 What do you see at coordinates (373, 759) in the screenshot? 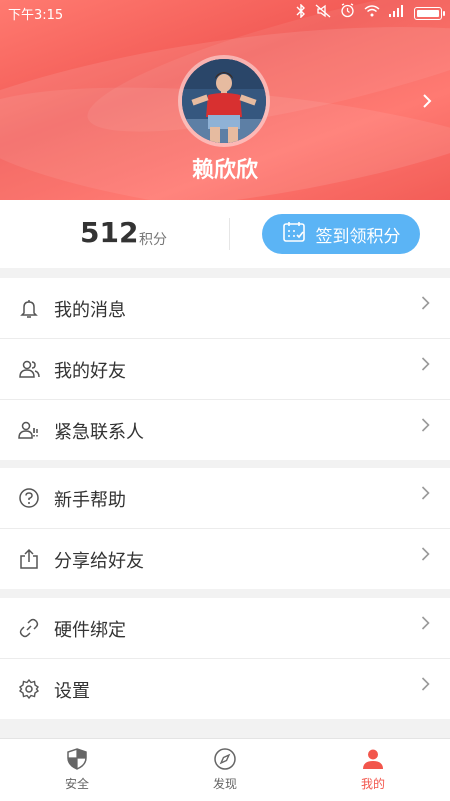
I see `person-icon` at bounding box center [373, 759].